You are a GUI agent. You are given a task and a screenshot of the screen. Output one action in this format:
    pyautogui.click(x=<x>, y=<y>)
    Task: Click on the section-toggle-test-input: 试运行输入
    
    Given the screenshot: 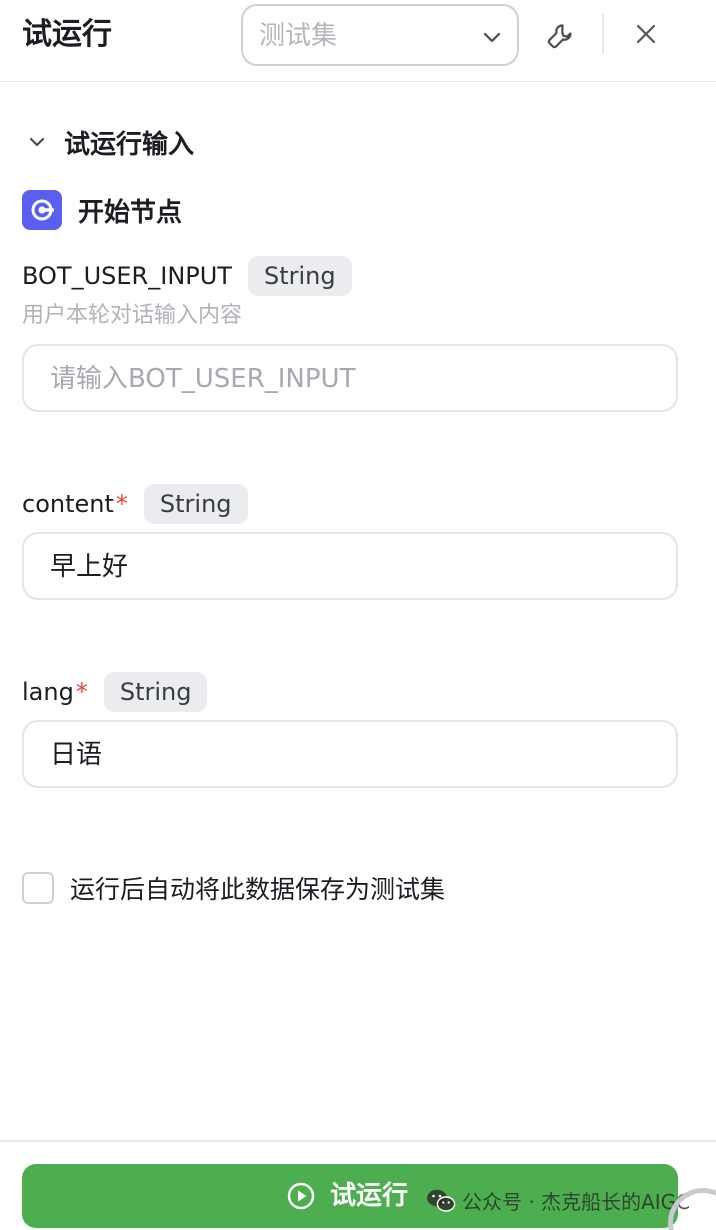 What is the action you would take?
    pyautogui.click(x=176, y=142)
    